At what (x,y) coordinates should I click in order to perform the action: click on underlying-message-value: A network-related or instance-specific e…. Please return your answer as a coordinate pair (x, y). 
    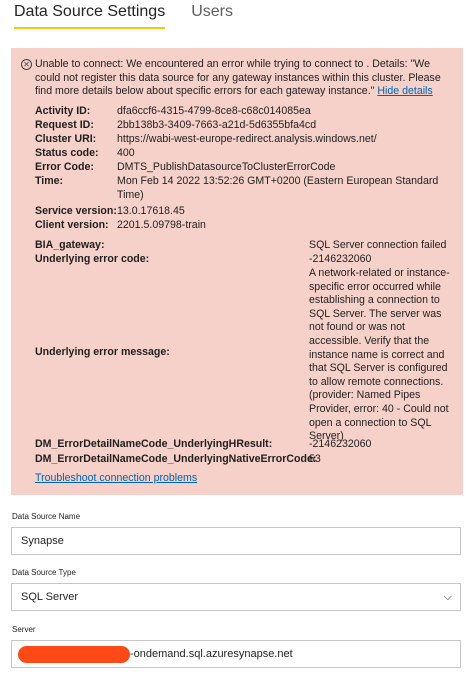
    Looking at the image, I should click on (379, 355).